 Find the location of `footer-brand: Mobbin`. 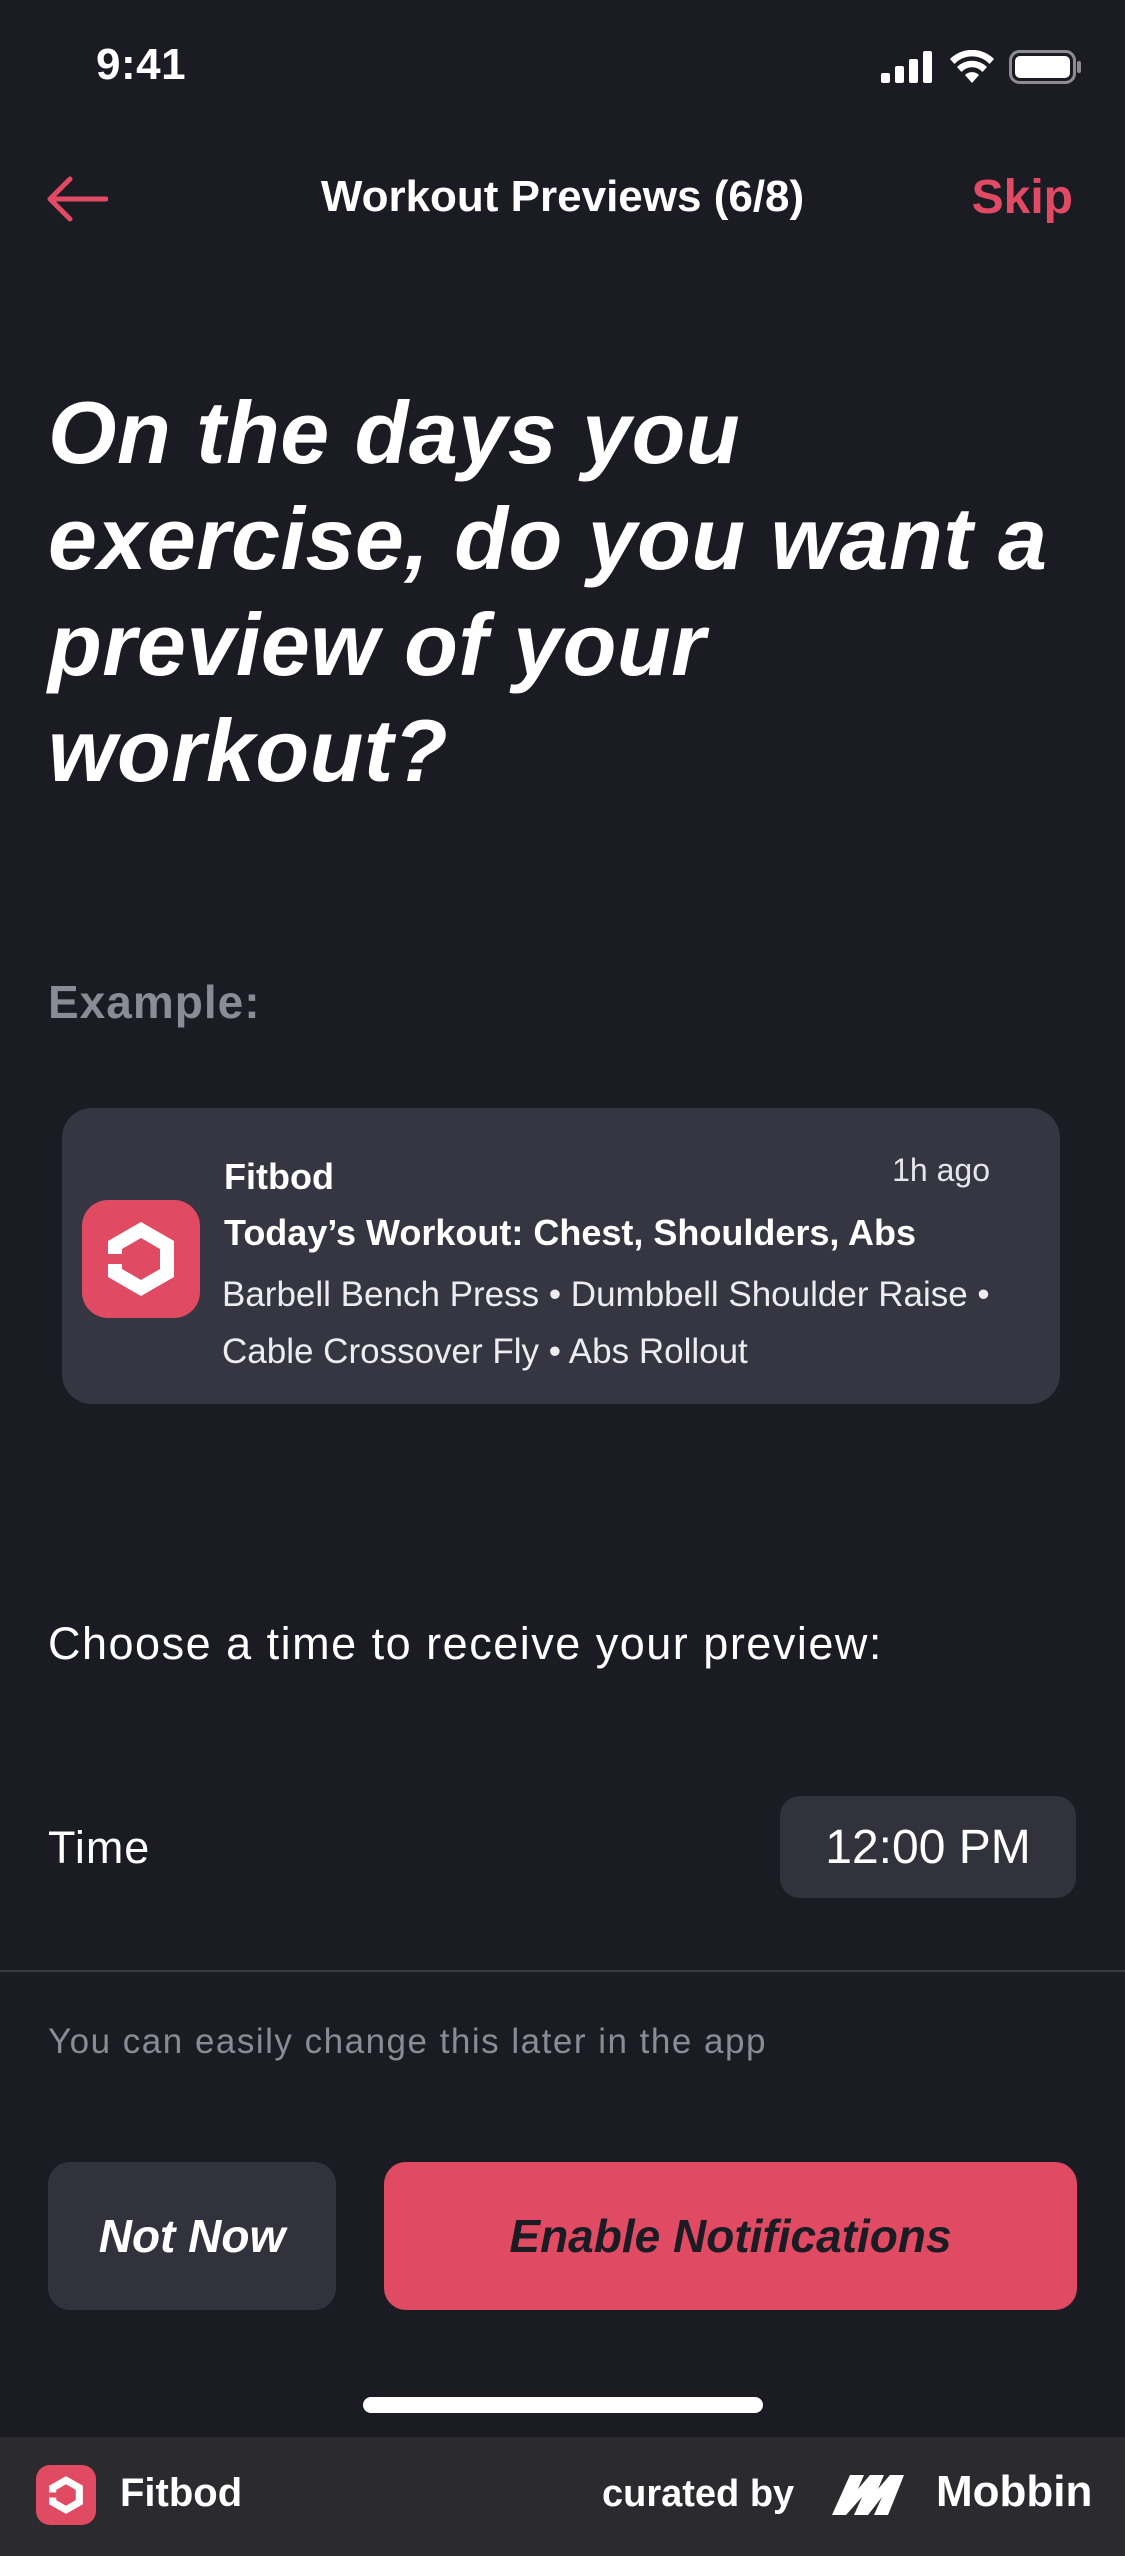

footer-brand: Mobbin is located at coordinates (1014, 2491).